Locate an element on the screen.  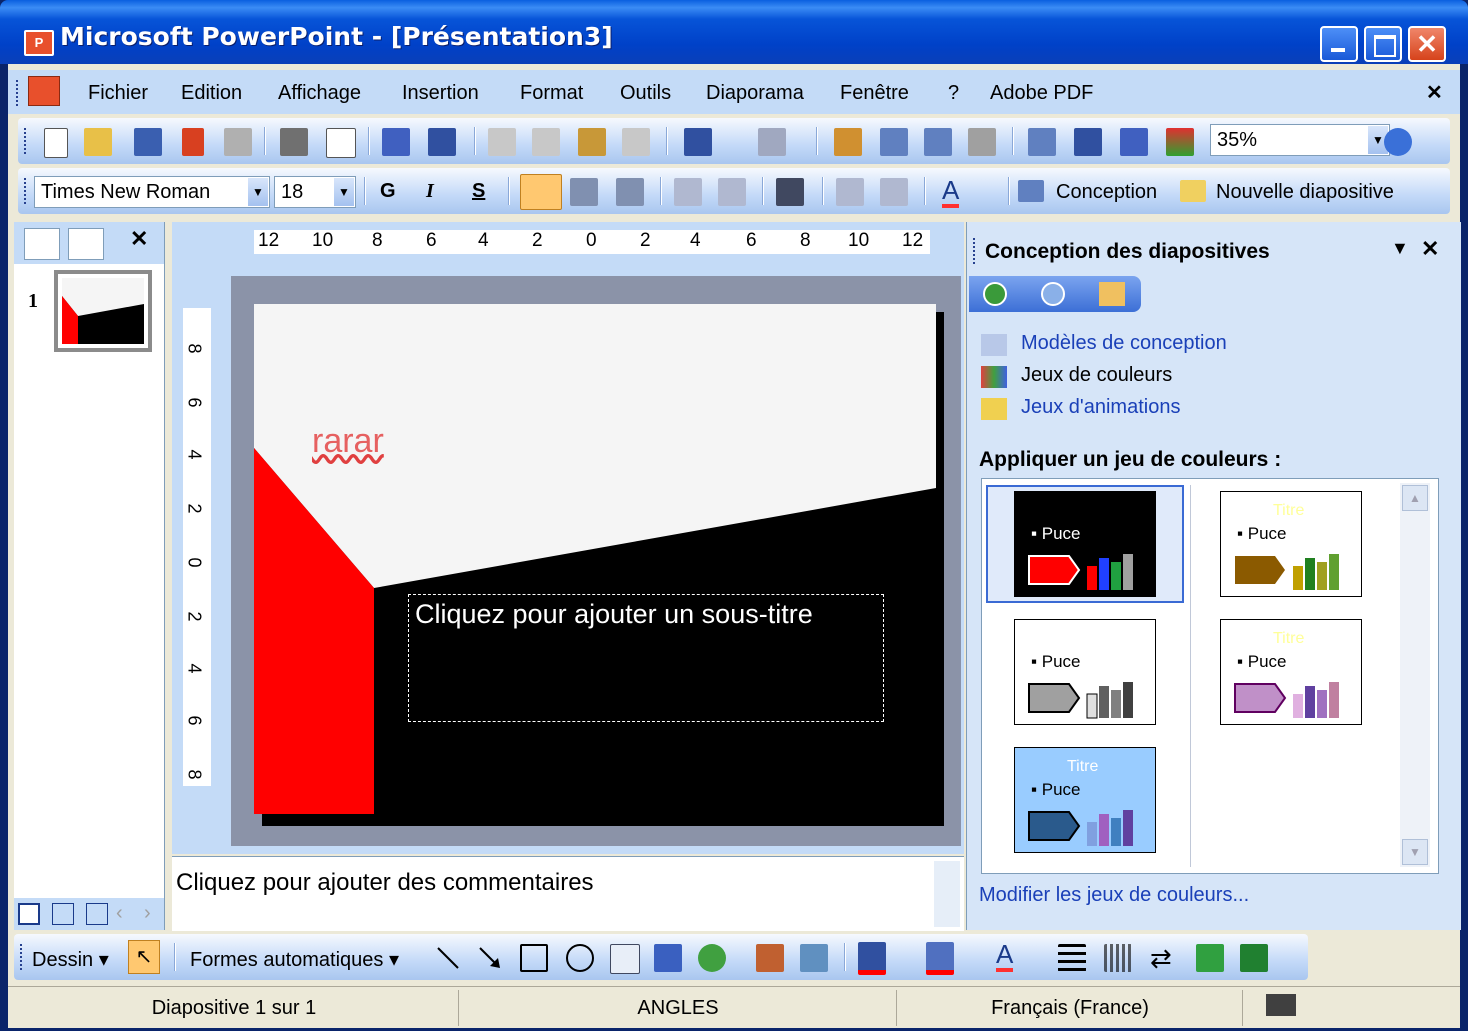
research-icon is located at coordinates (442, 142).